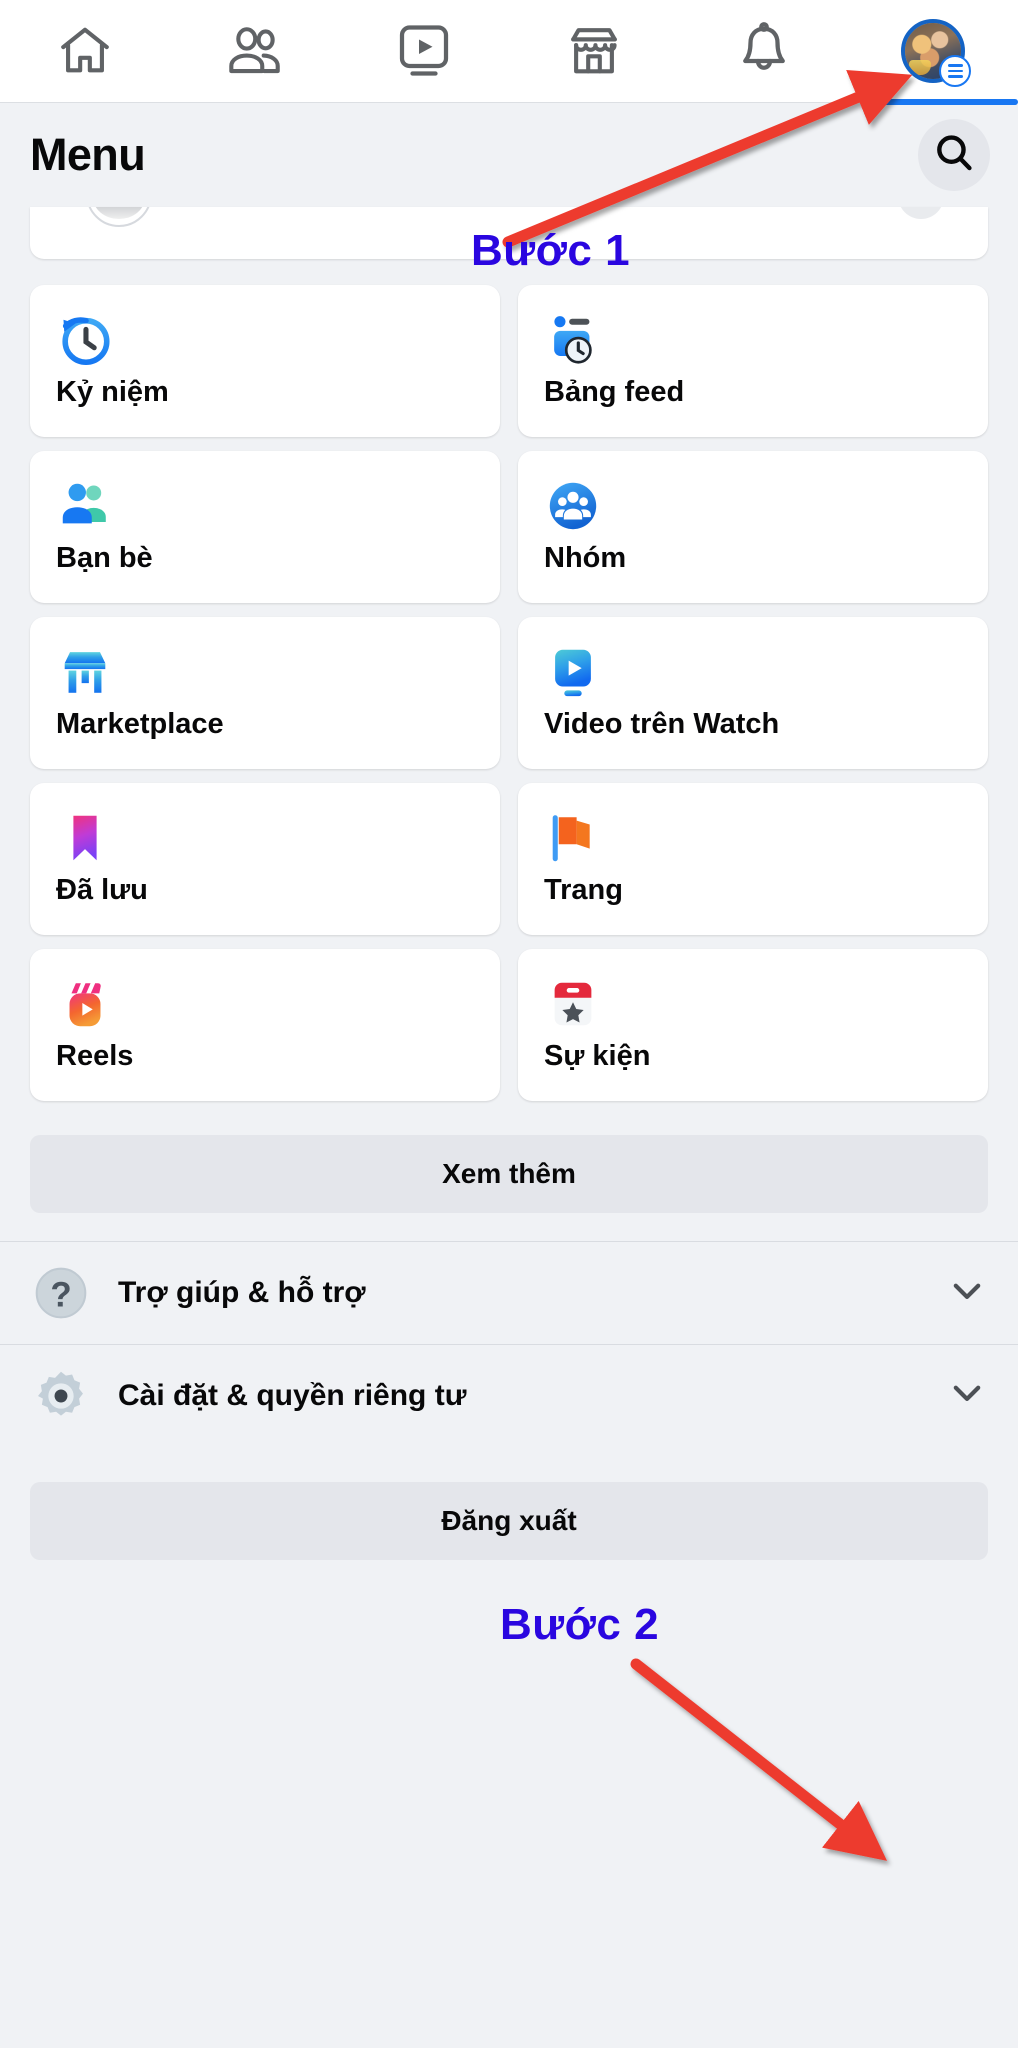 The width and height of the screenshot is (1018, 2048). What do you see at coordinates (102, 890) in the screenshot?
I see `menu-tile-label: Đã lưu` at bounding box center [102, 890].